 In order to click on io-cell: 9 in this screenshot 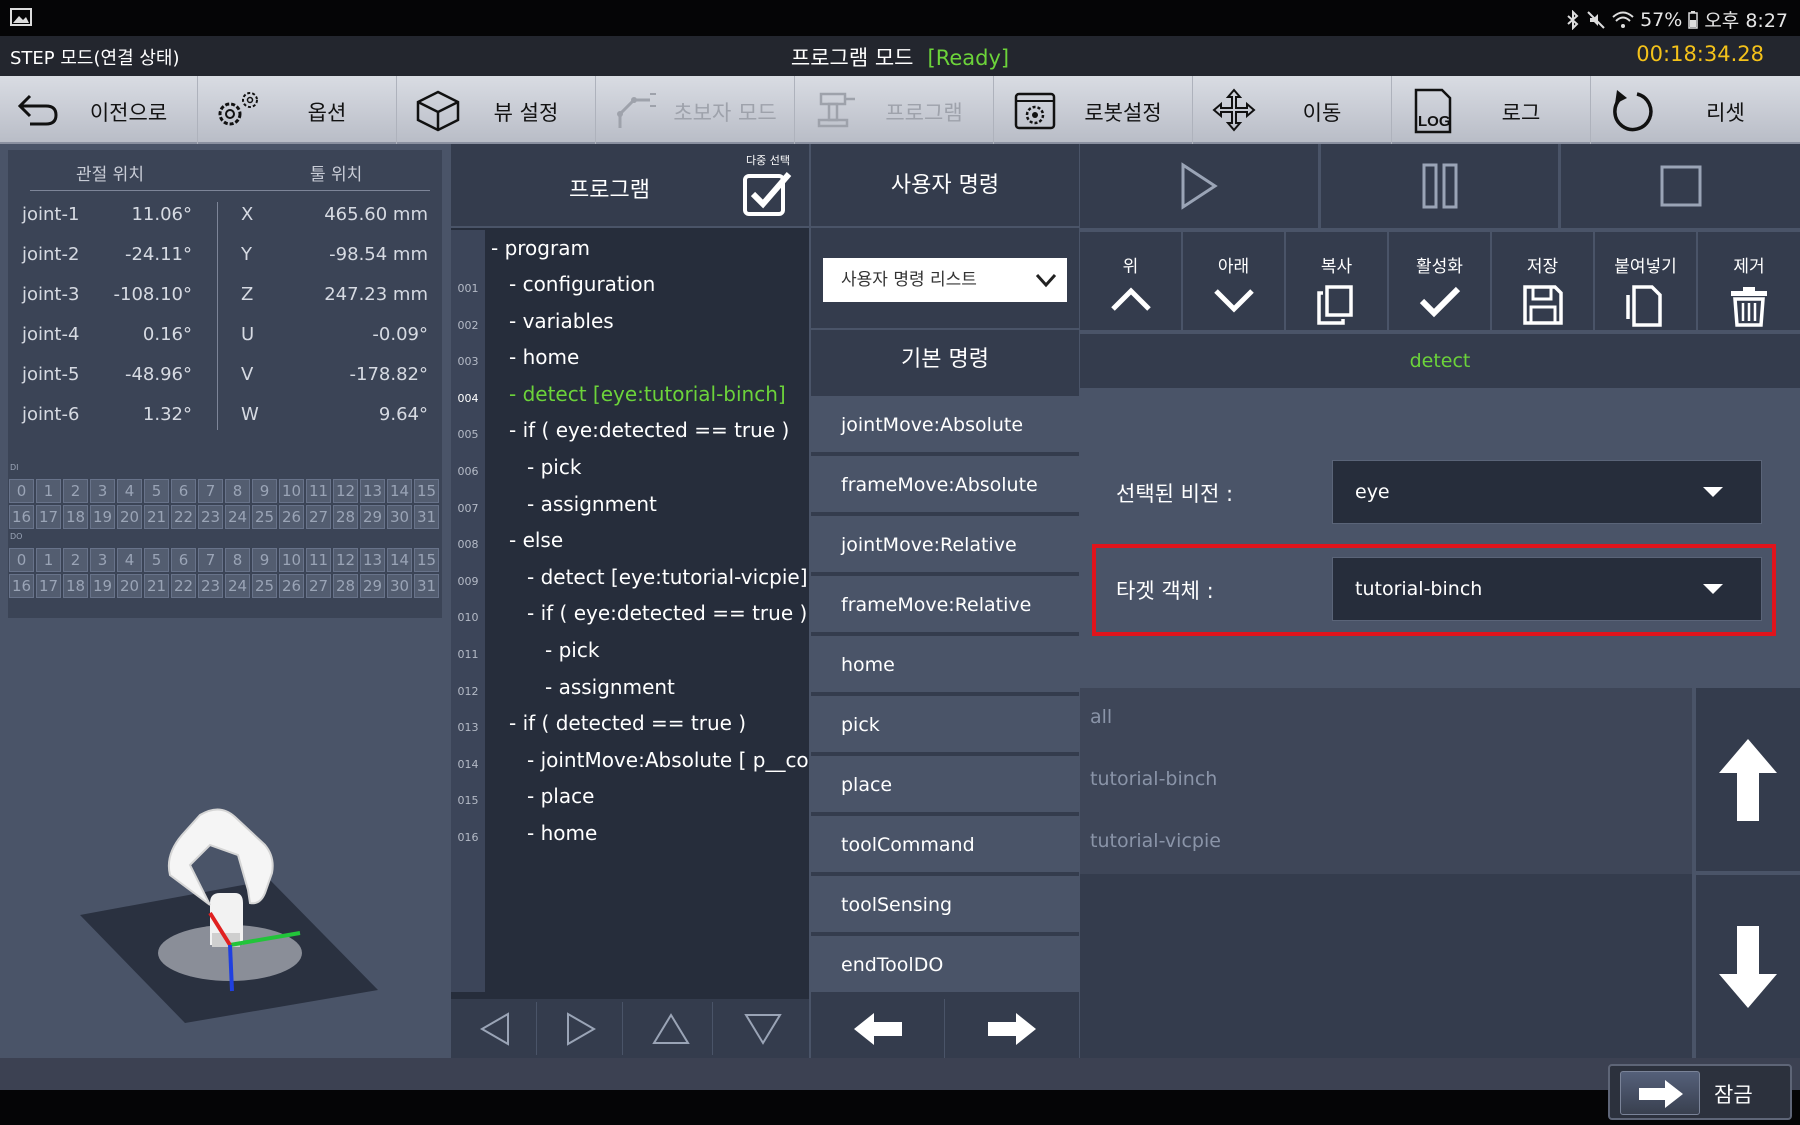, I will do `click(264, 560)`.